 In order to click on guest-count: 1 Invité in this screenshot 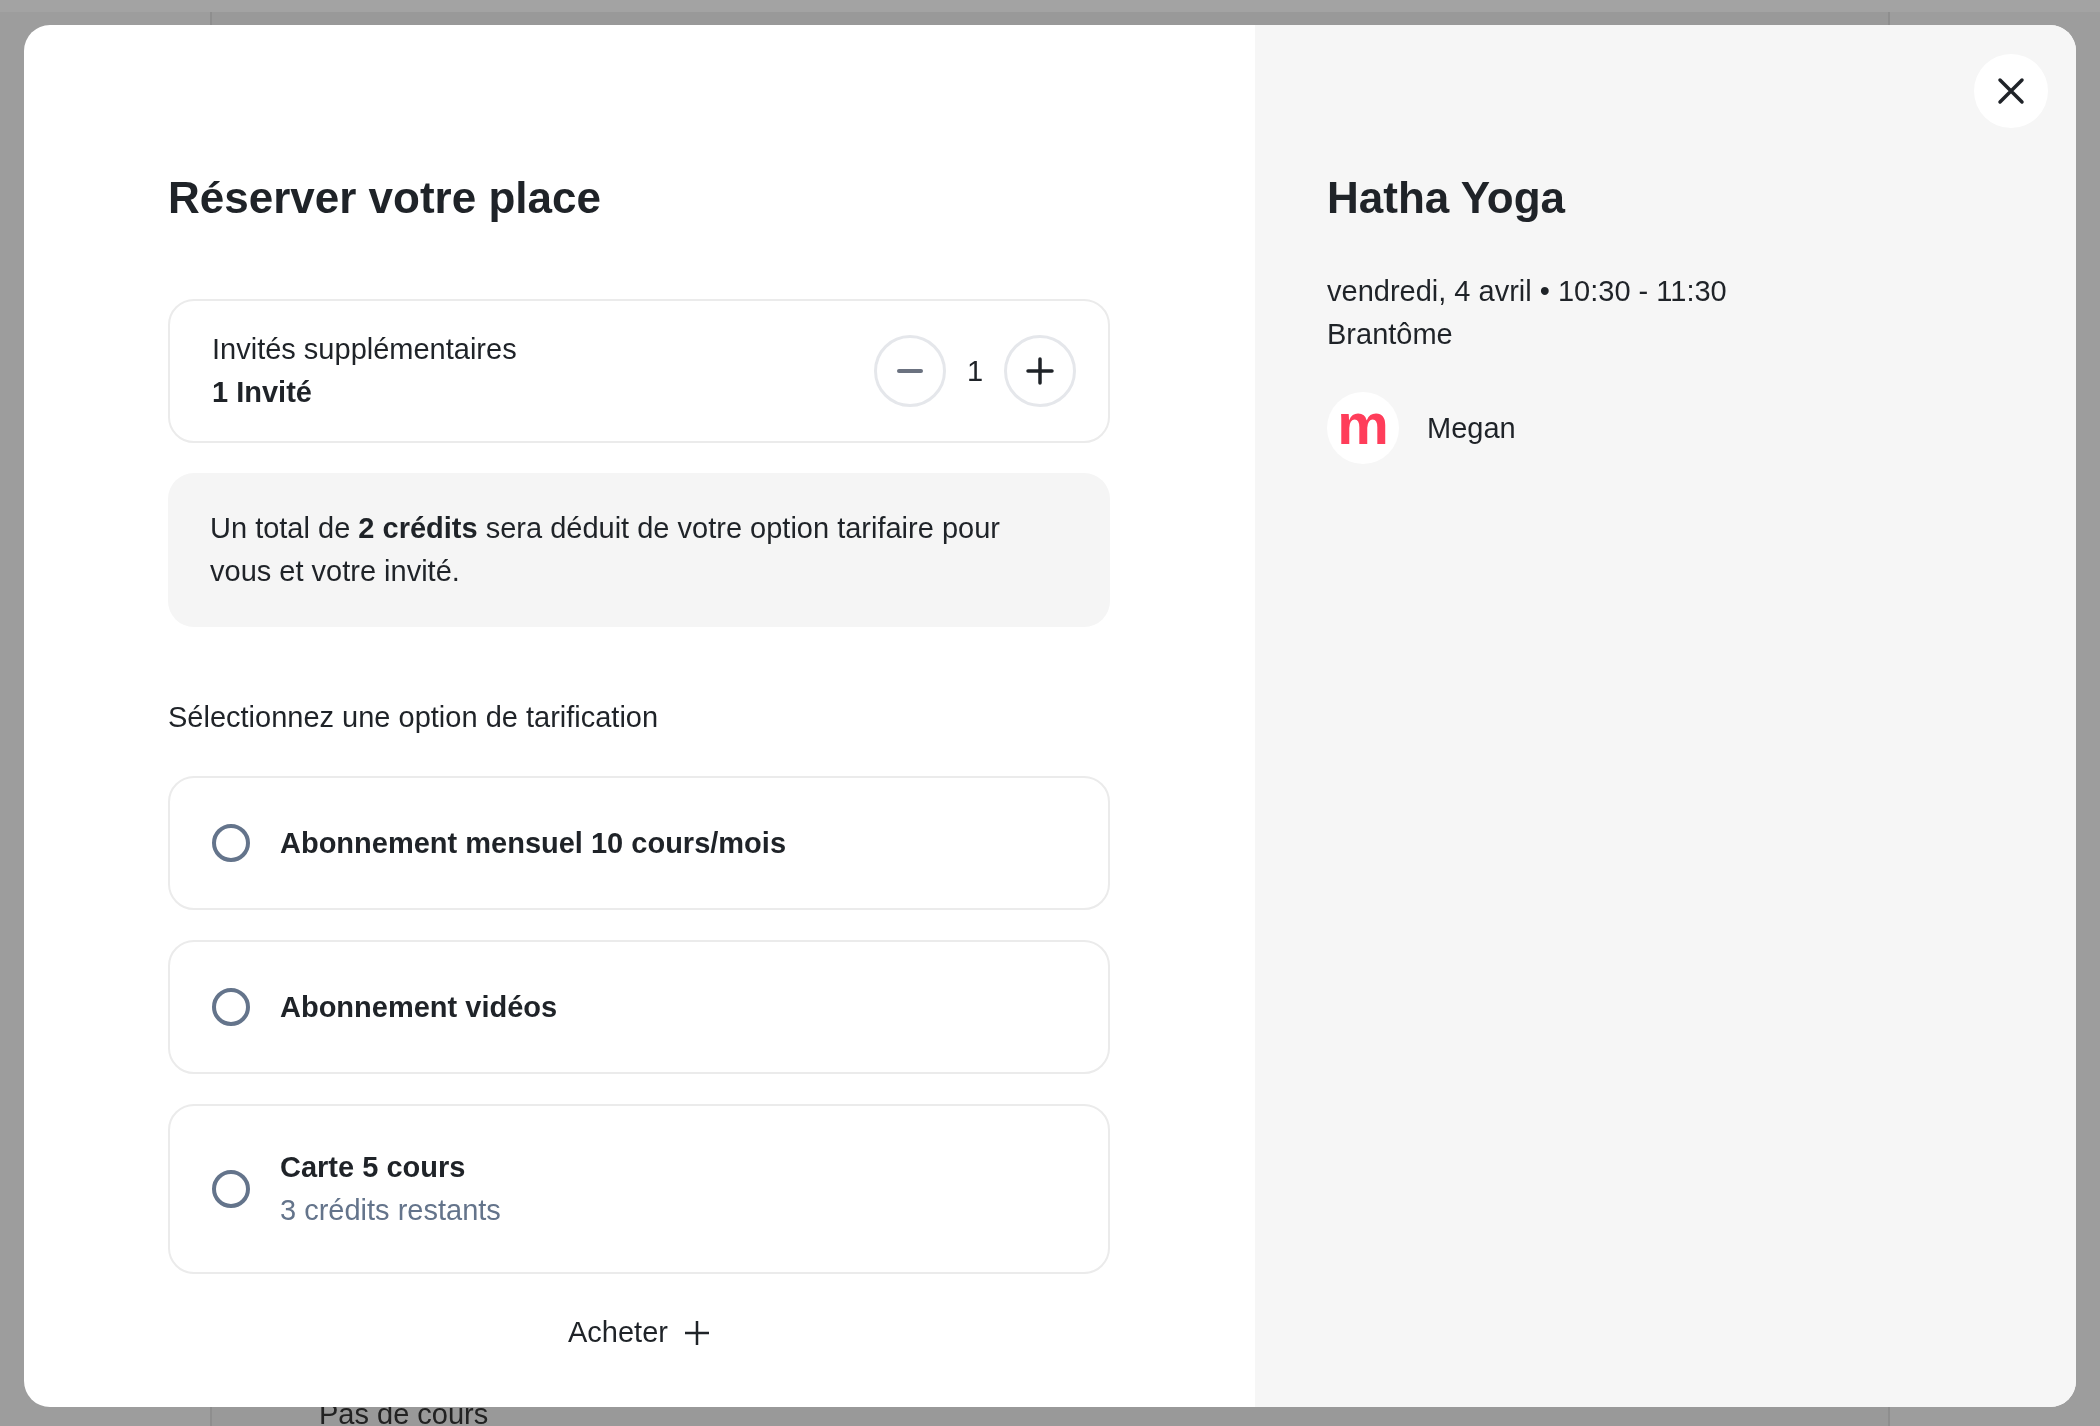, I will do `click(262, 392)`.